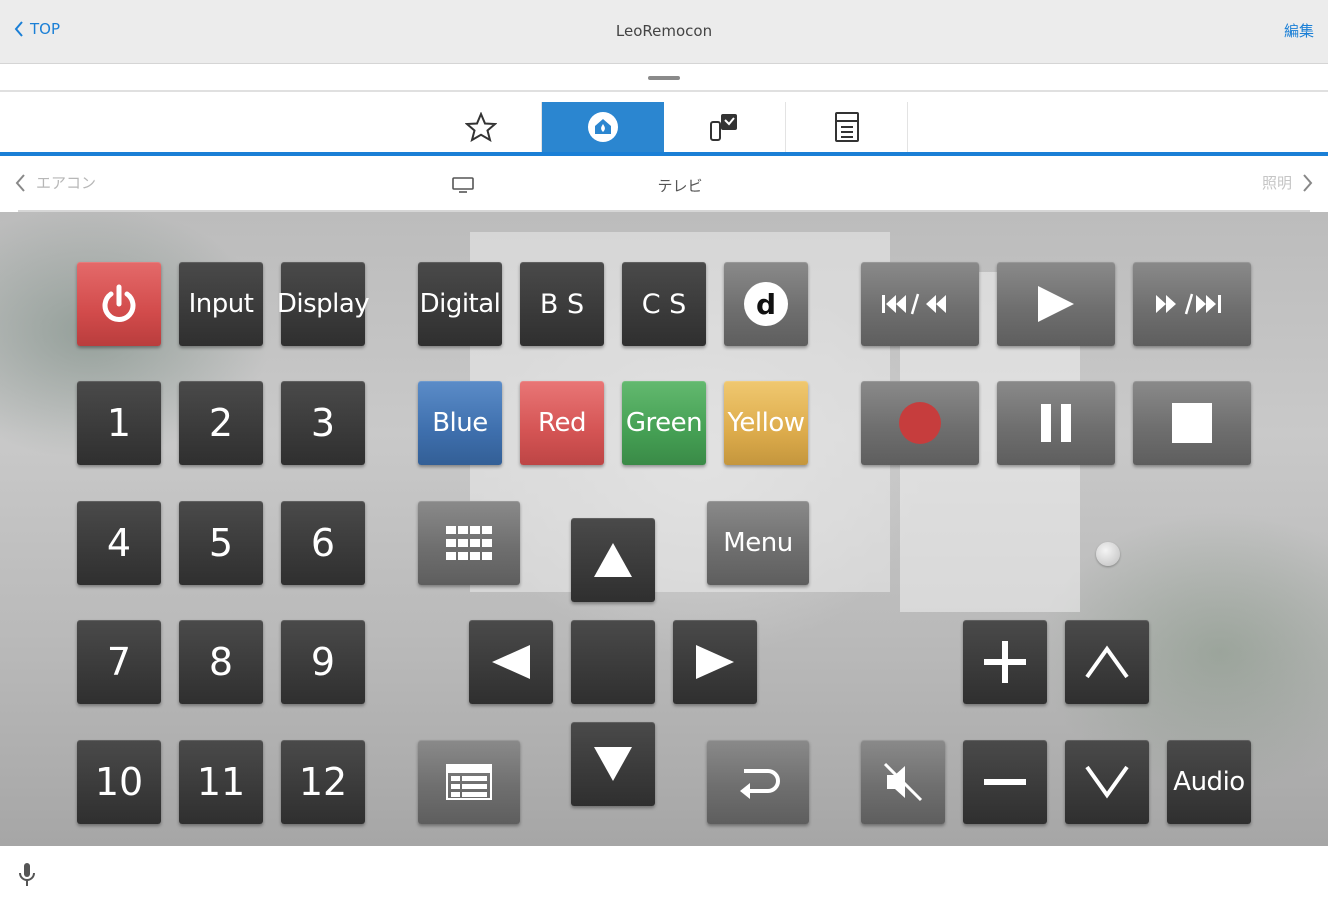  I want to click on fast-forward-icon, so click(1188, 304).